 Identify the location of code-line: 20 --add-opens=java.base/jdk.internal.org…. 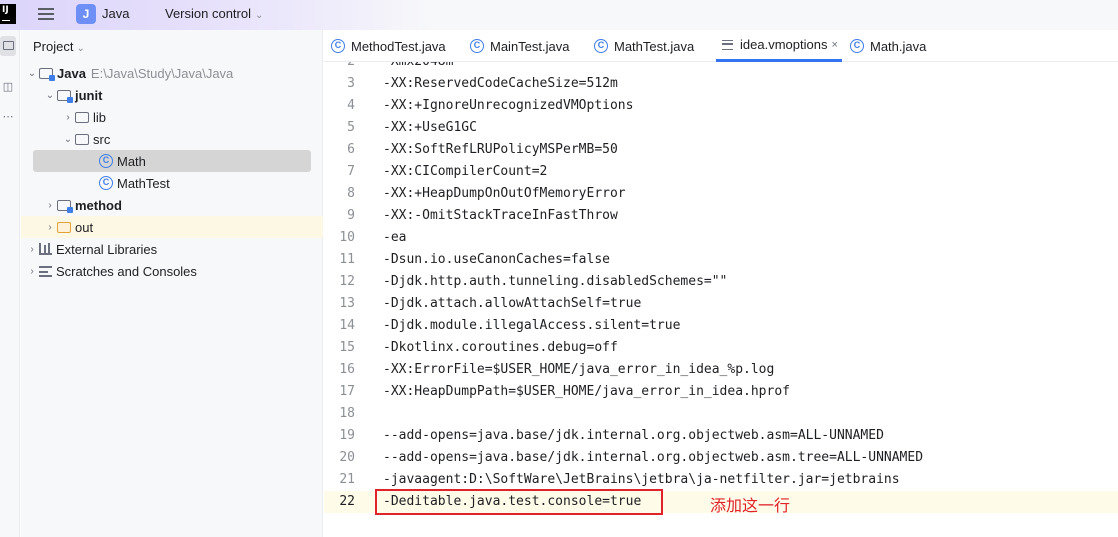
(721, 458).